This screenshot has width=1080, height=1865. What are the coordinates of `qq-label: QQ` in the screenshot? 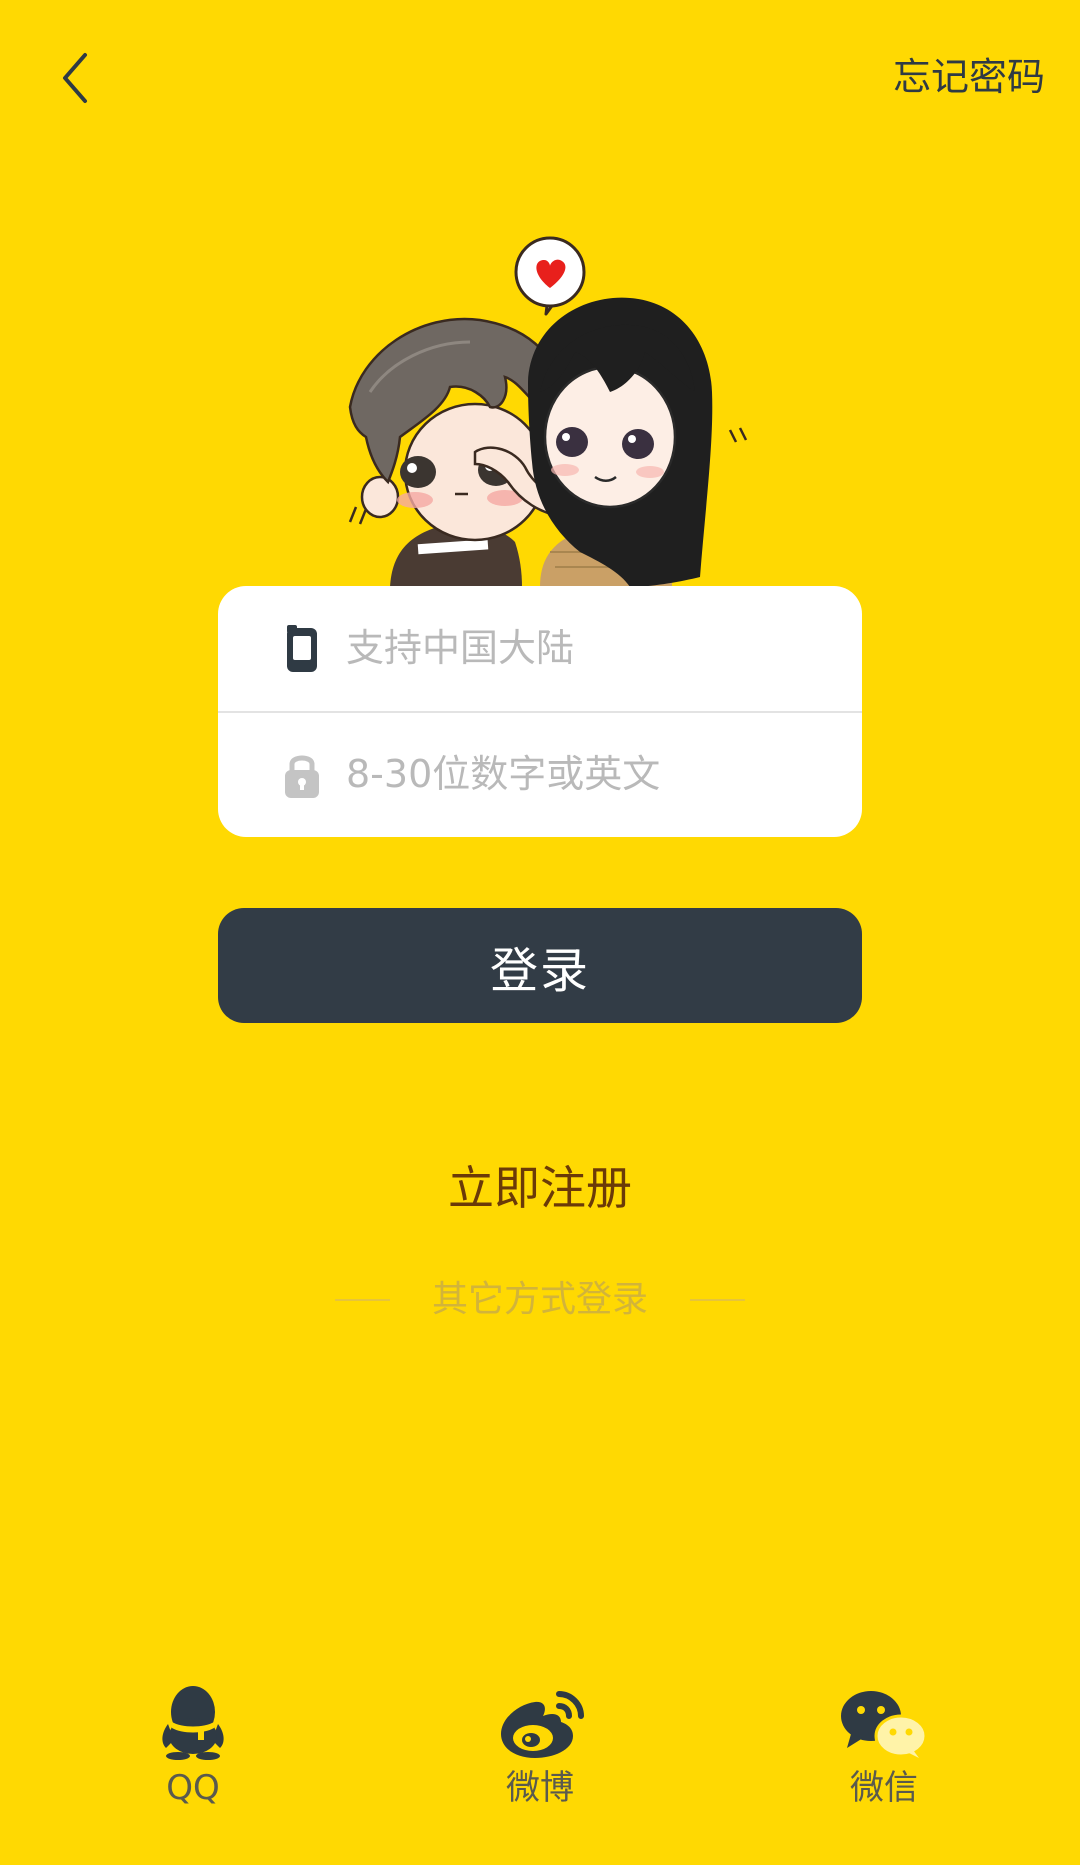 It's located at (193, 1788).